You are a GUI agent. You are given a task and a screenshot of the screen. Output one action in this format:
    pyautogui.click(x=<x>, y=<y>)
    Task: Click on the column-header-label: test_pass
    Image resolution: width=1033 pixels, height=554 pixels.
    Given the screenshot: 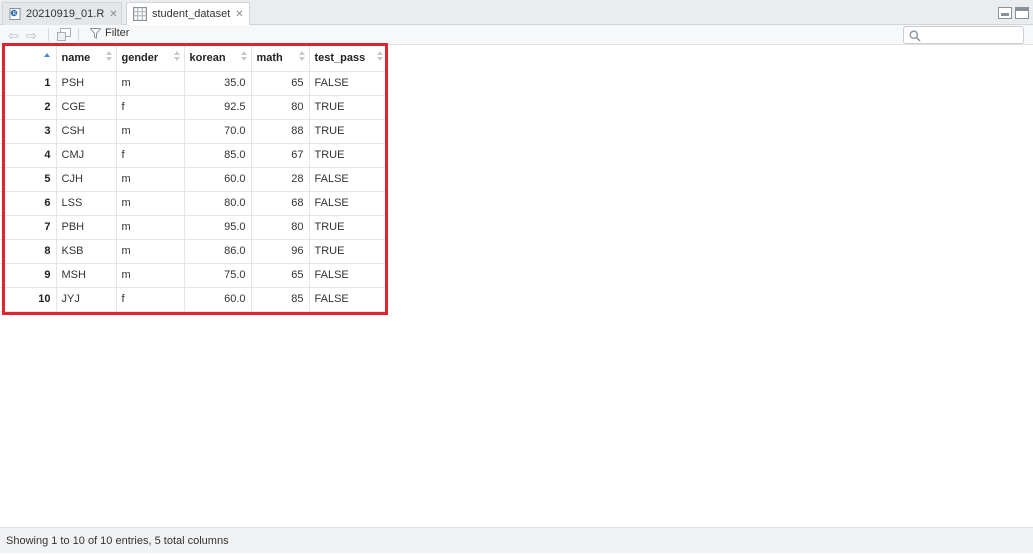 What is the action you would take?
    pyautogui.click(x=340, y=58)
    